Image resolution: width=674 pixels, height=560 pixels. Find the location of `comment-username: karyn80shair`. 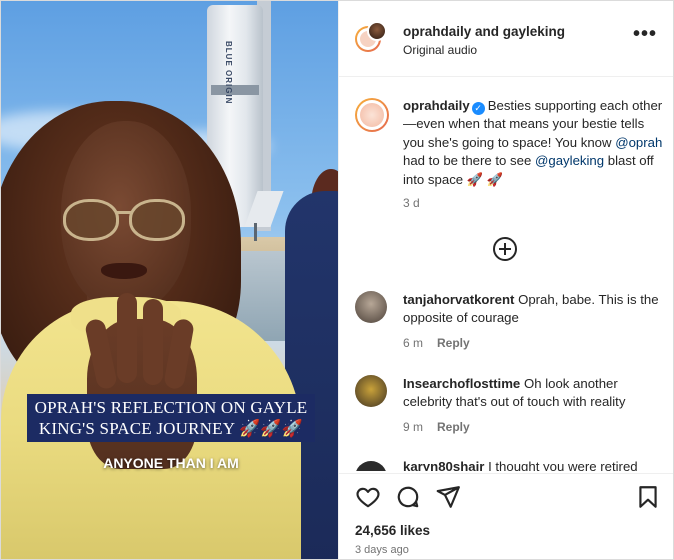

comment-username: karyn80shair is located at coordinates (443, 465).